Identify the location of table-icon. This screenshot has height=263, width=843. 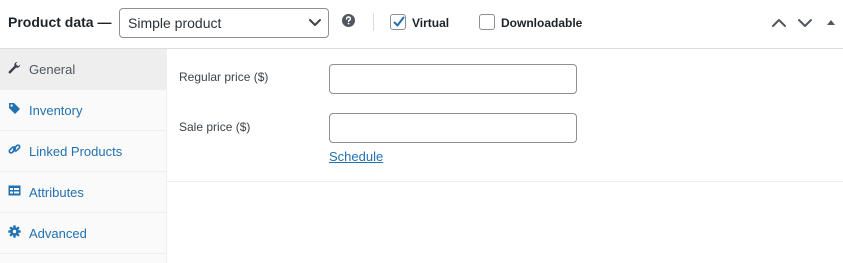
(14, 190).